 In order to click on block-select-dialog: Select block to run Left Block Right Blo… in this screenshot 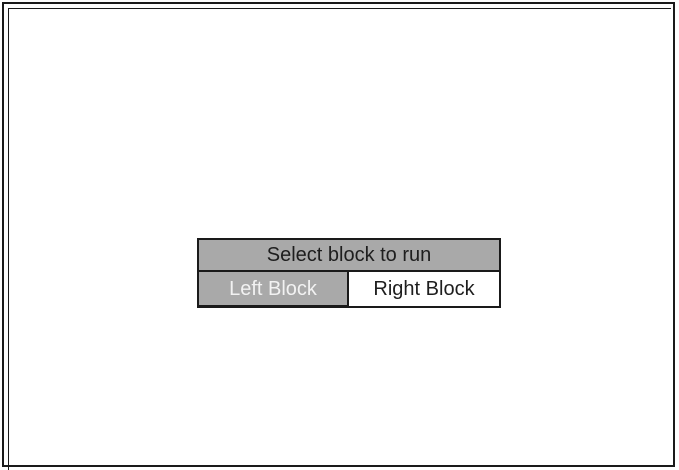, I will do `click(349, 273)`.